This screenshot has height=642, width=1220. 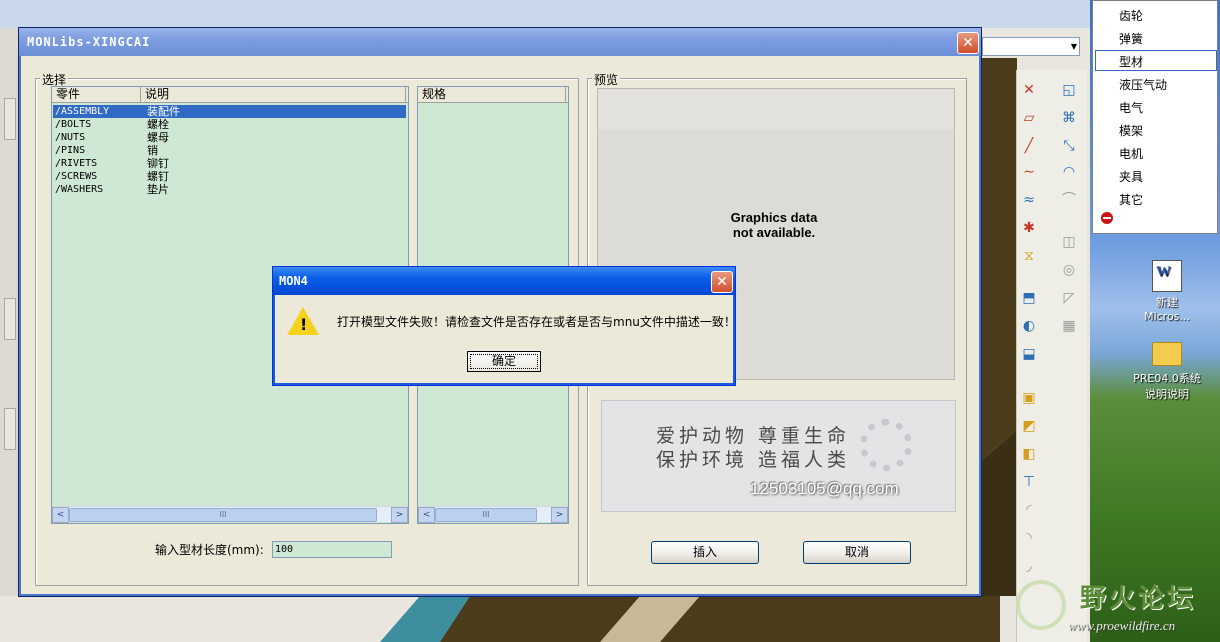 I want to click on error-dialog-close-button: ✕, so click(x=722, y=282).